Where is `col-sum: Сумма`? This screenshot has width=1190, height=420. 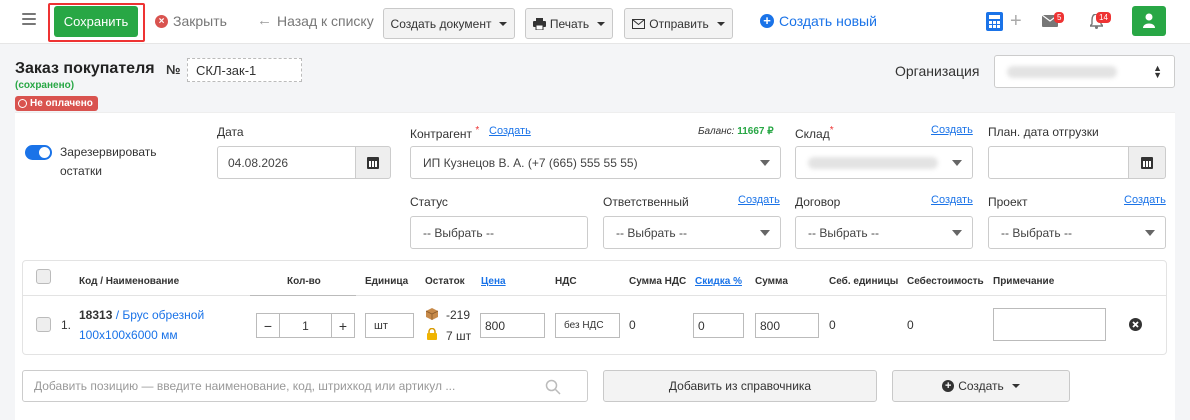 col-sum: Сумма is located at coordinates (771, 281).